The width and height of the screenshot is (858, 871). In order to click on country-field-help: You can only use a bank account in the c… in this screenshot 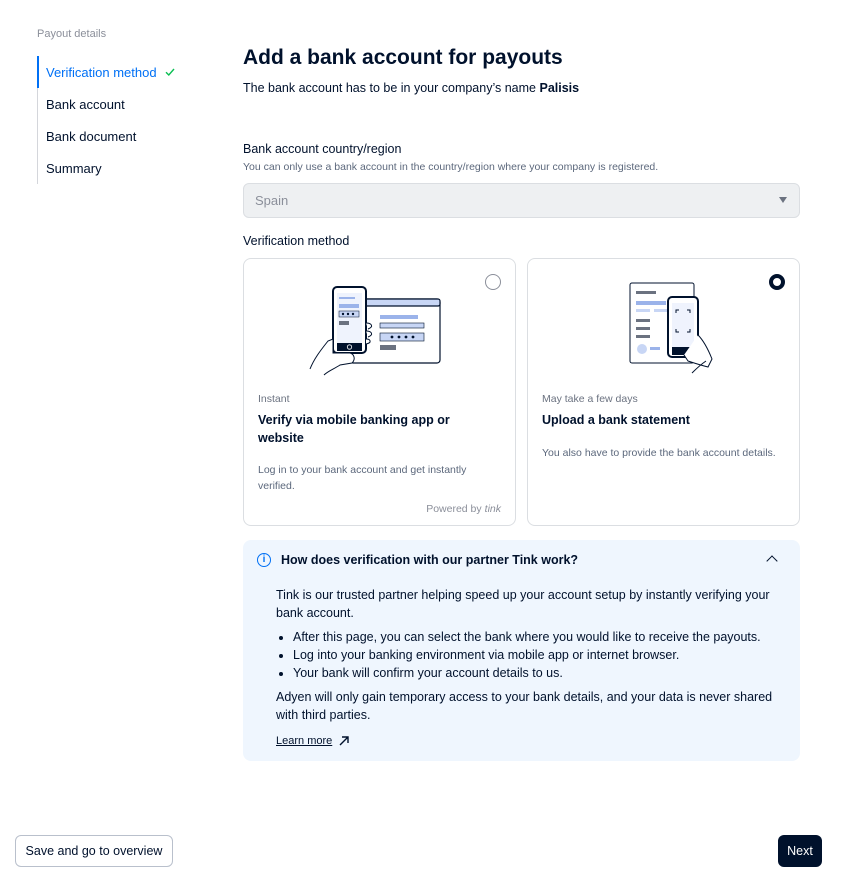, I will do `click(451, 167)`.